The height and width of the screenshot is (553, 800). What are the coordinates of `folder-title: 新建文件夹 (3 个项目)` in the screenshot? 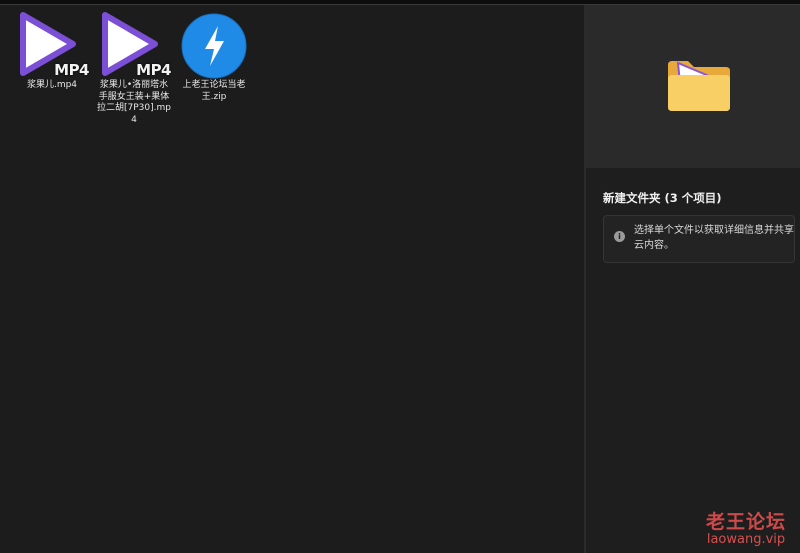 It's located at (662, 198).